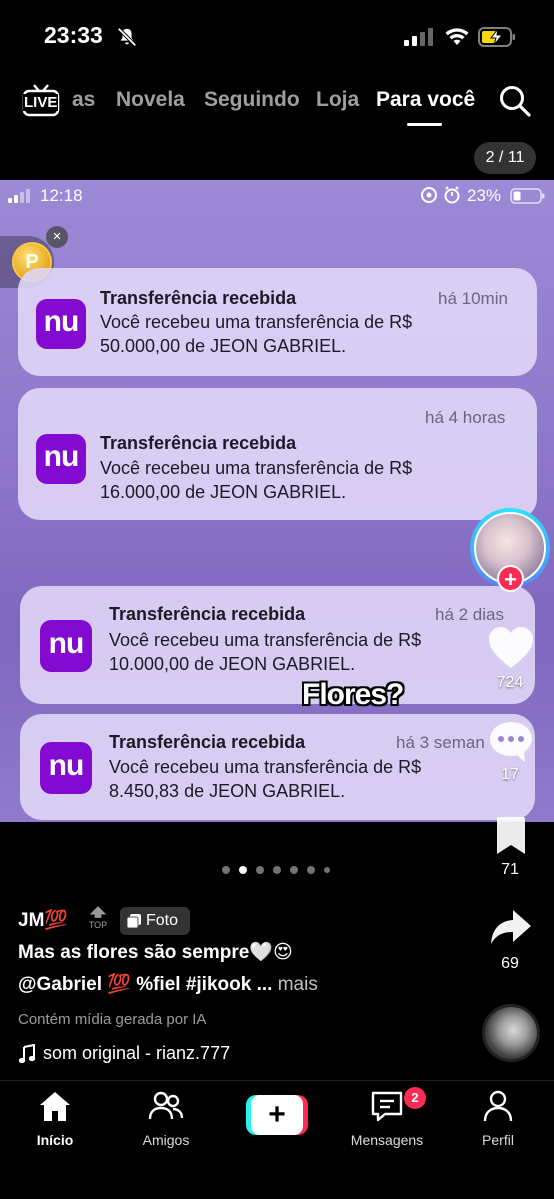 The image size is (554, 1199). Describe the element at coordinates (473, 298) in the screenshot. I see `notification-time: há 10min` at that location.